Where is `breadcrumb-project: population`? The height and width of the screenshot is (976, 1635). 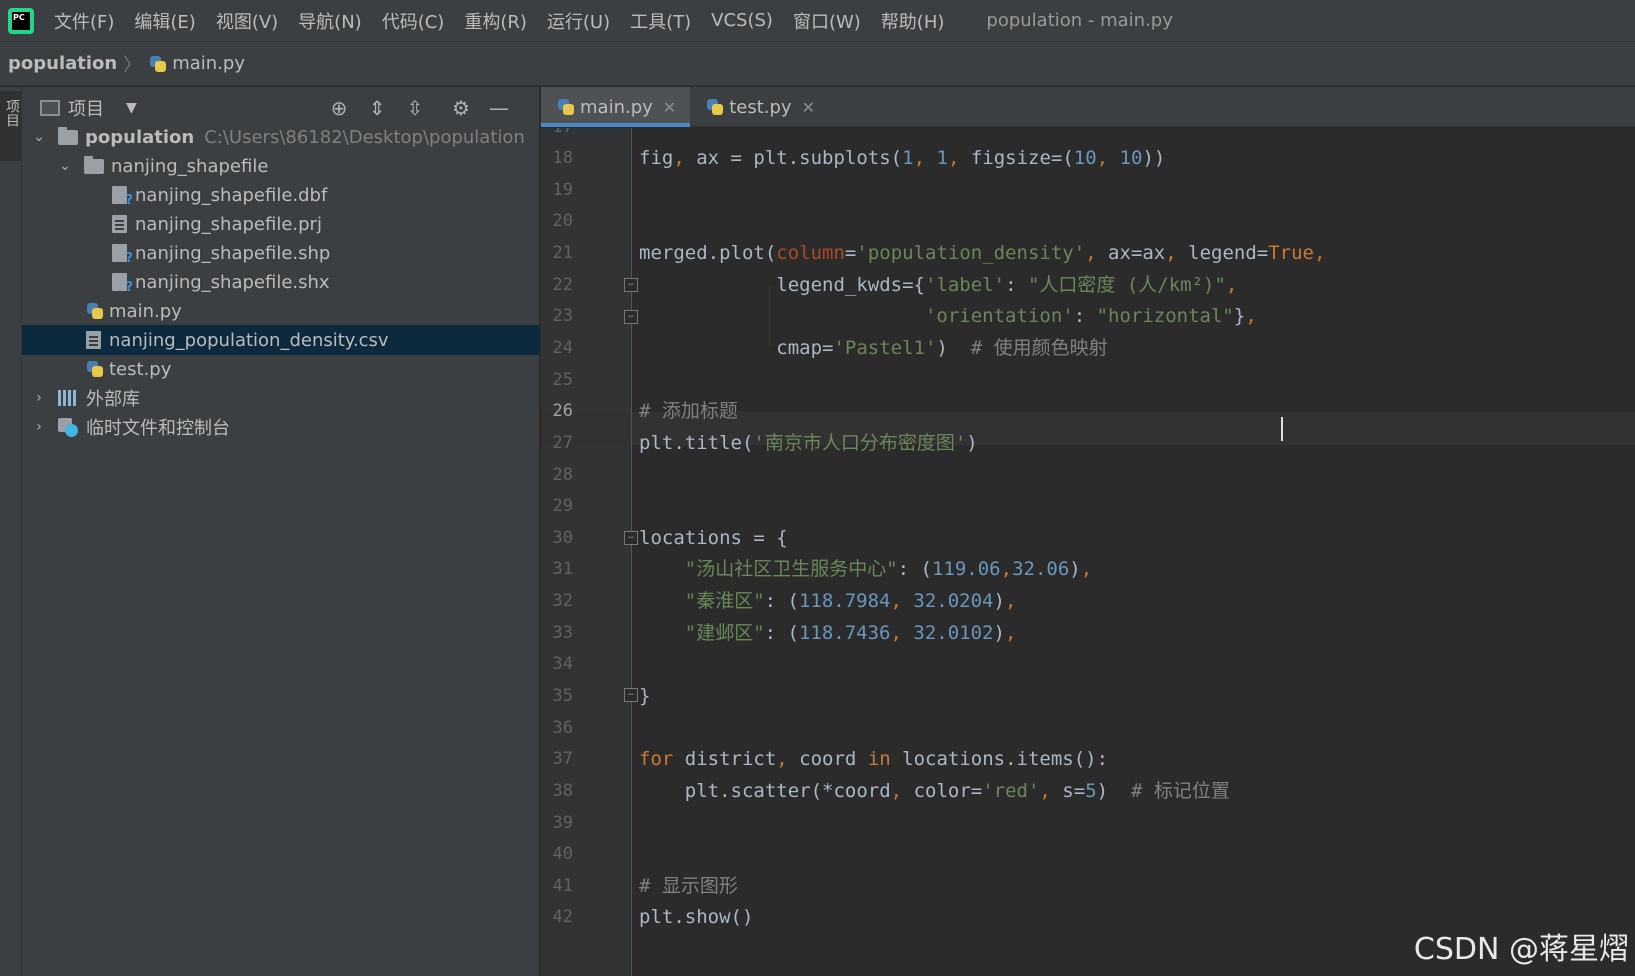 breadcrumb-project: population is located at coordinates (62, 63).